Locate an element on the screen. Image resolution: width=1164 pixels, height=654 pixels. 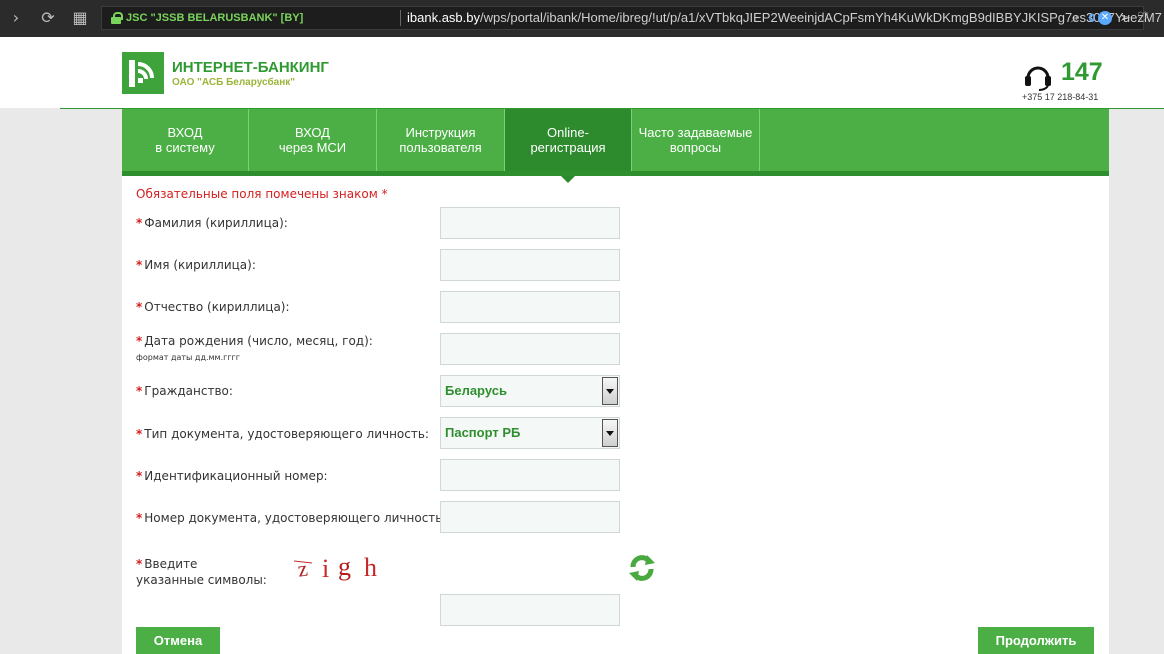
phone-number: +375 17 218-84-31 is located at coordinates (1060, 97).